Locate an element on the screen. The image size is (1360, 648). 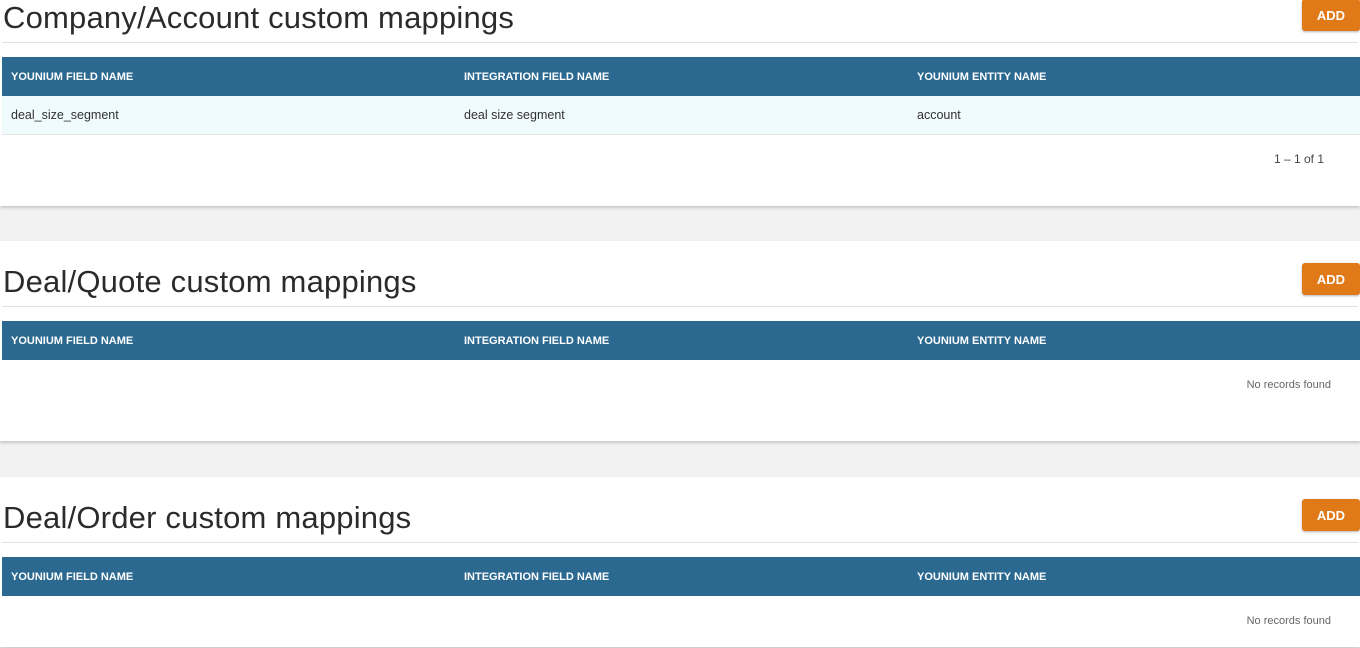
paginator: 1 – 1 of 1 is located at coordinates (681, 159).